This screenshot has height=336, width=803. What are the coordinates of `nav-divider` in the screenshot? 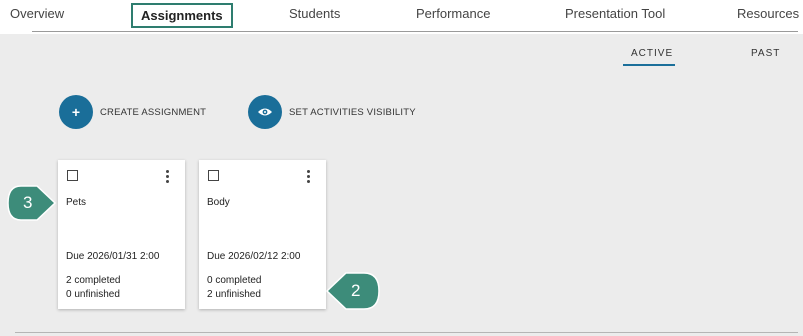 It's located at (415, 31).